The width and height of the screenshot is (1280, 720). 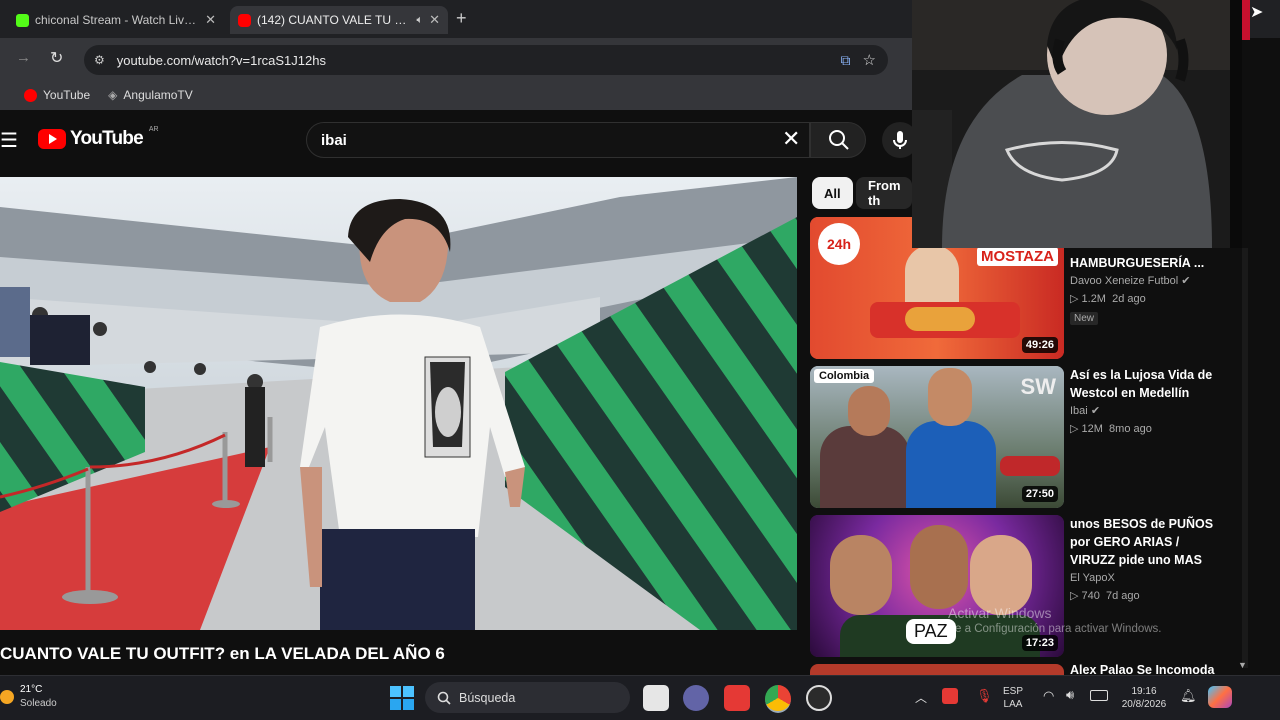 What do you see at coordinates (1144, 691) in the screenshot?
I see `clock-time: 19:16` at bounding box center [1144, 691].